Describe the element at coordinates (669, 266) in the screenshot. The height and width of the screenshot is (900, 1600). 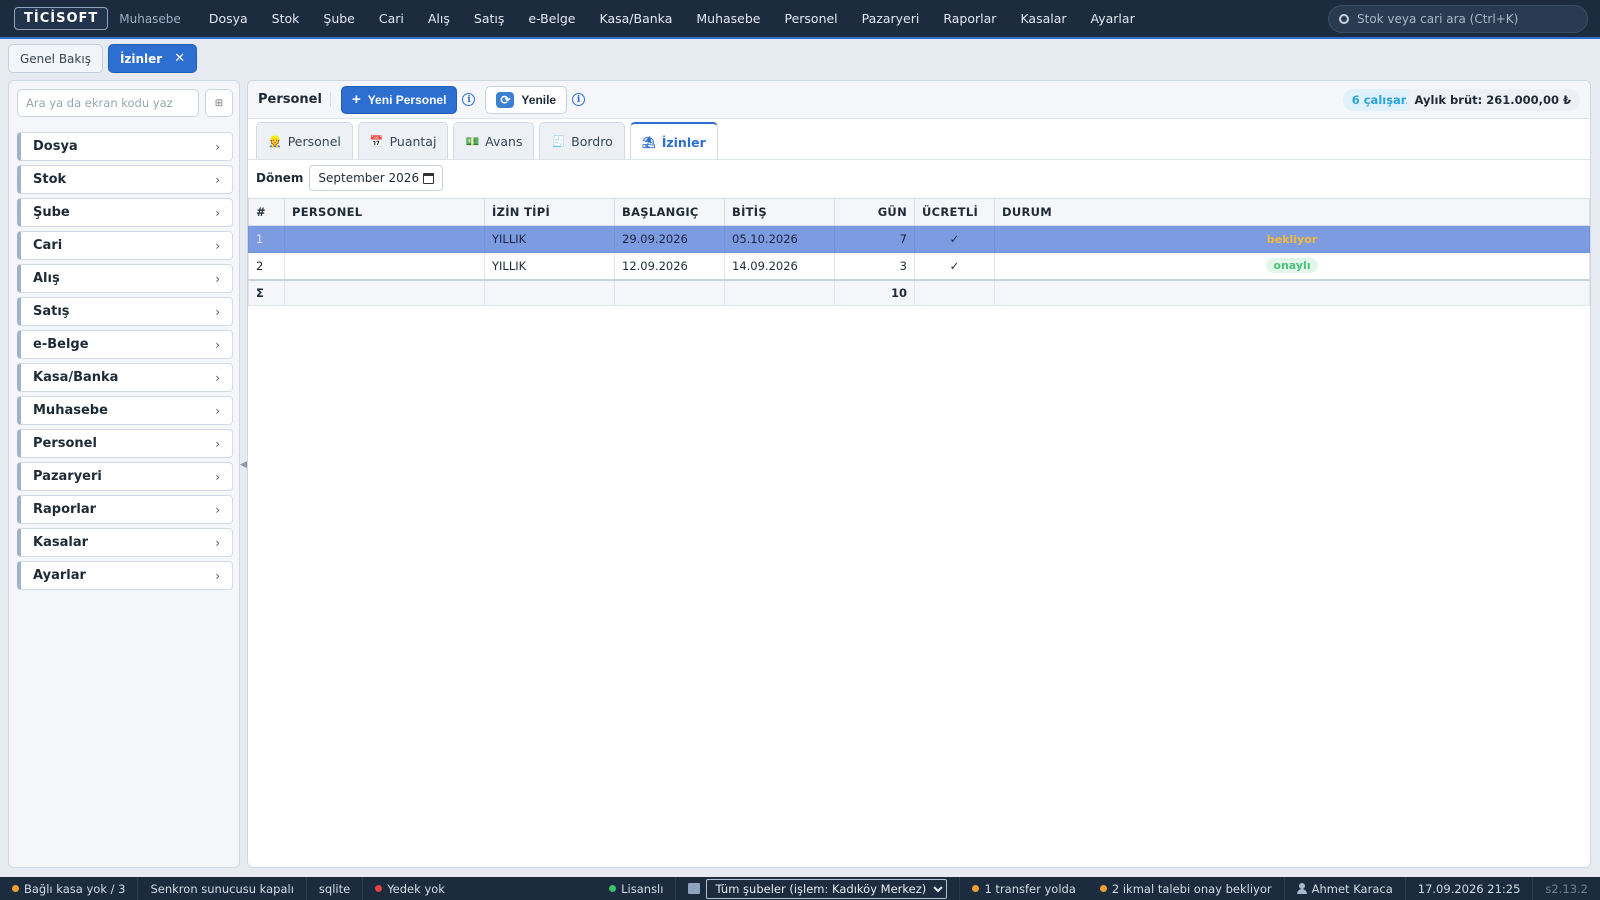
I see `cell-baslangic: 12.09.2026` at that location.